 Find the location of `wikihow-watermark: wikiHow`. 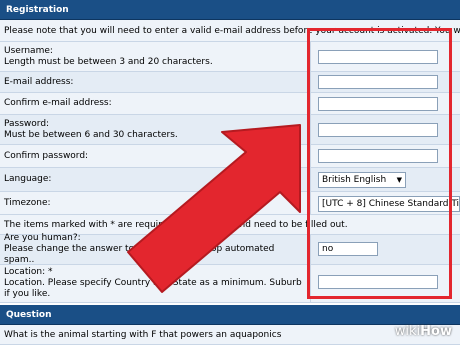

wikihow-watermark: wikiHow is located at coordinates (423, 331).